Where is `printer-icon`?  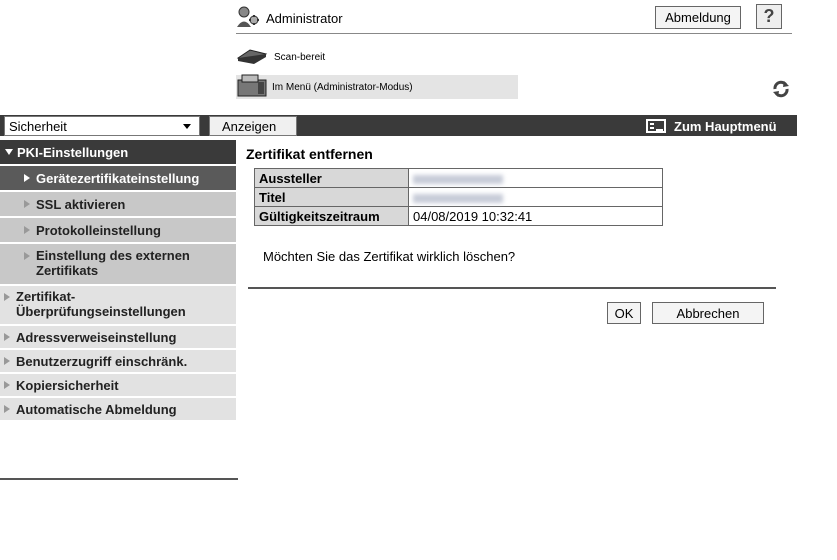
printer-icon is located at coordinates (252, 87).